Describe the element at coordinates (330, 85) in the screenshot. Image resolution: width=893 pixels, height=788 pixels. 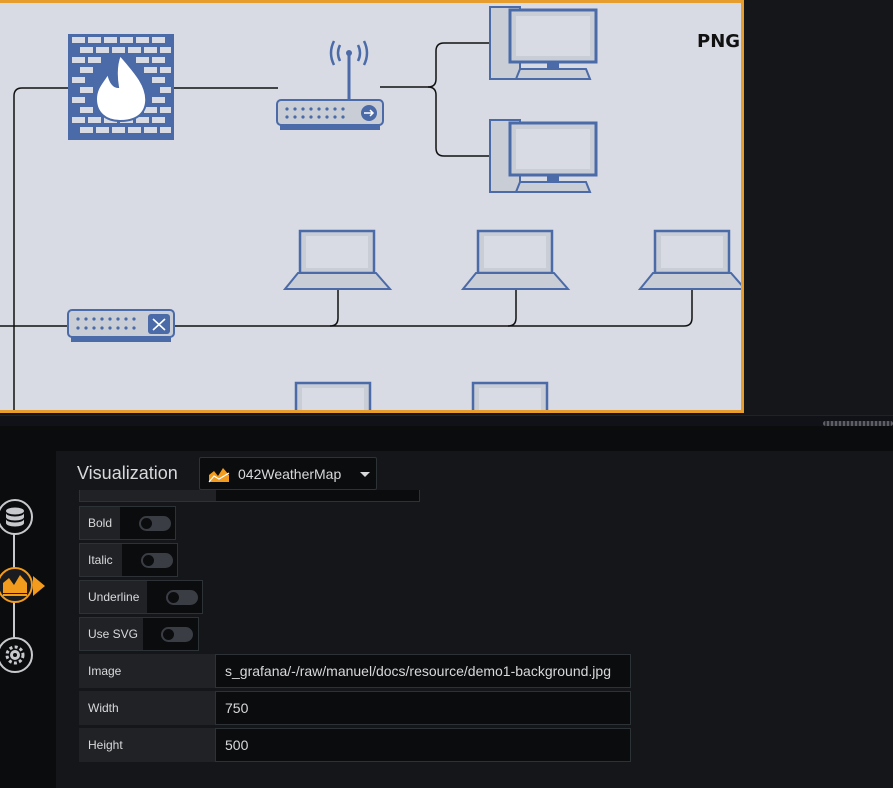
I see `router-icon` at that location.